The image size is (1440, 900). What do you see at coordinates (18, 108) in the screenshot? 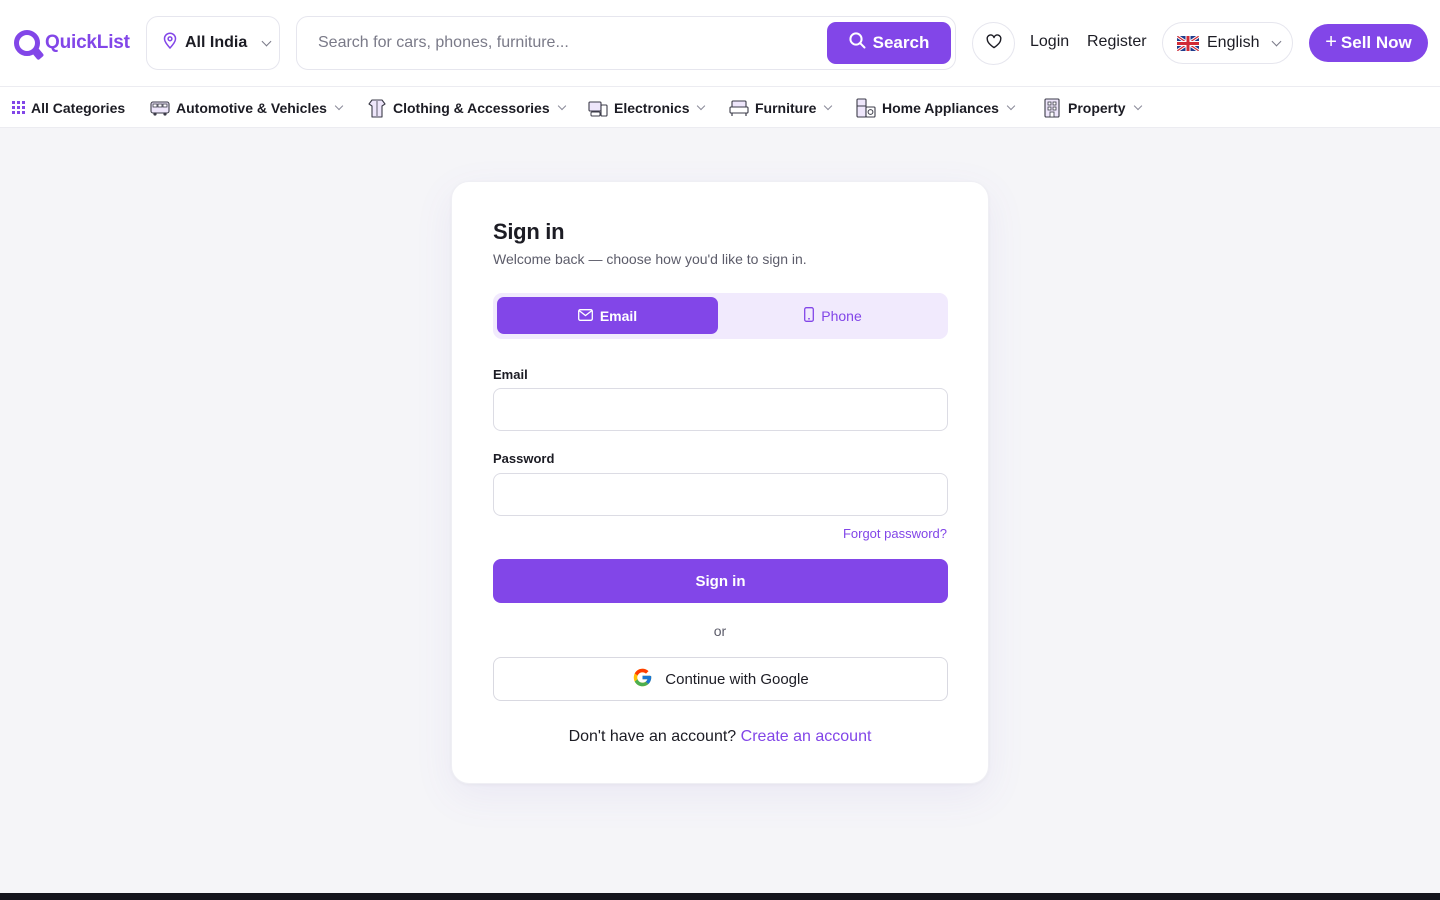
I see `grid-icon` at bounding box center [18, 108].